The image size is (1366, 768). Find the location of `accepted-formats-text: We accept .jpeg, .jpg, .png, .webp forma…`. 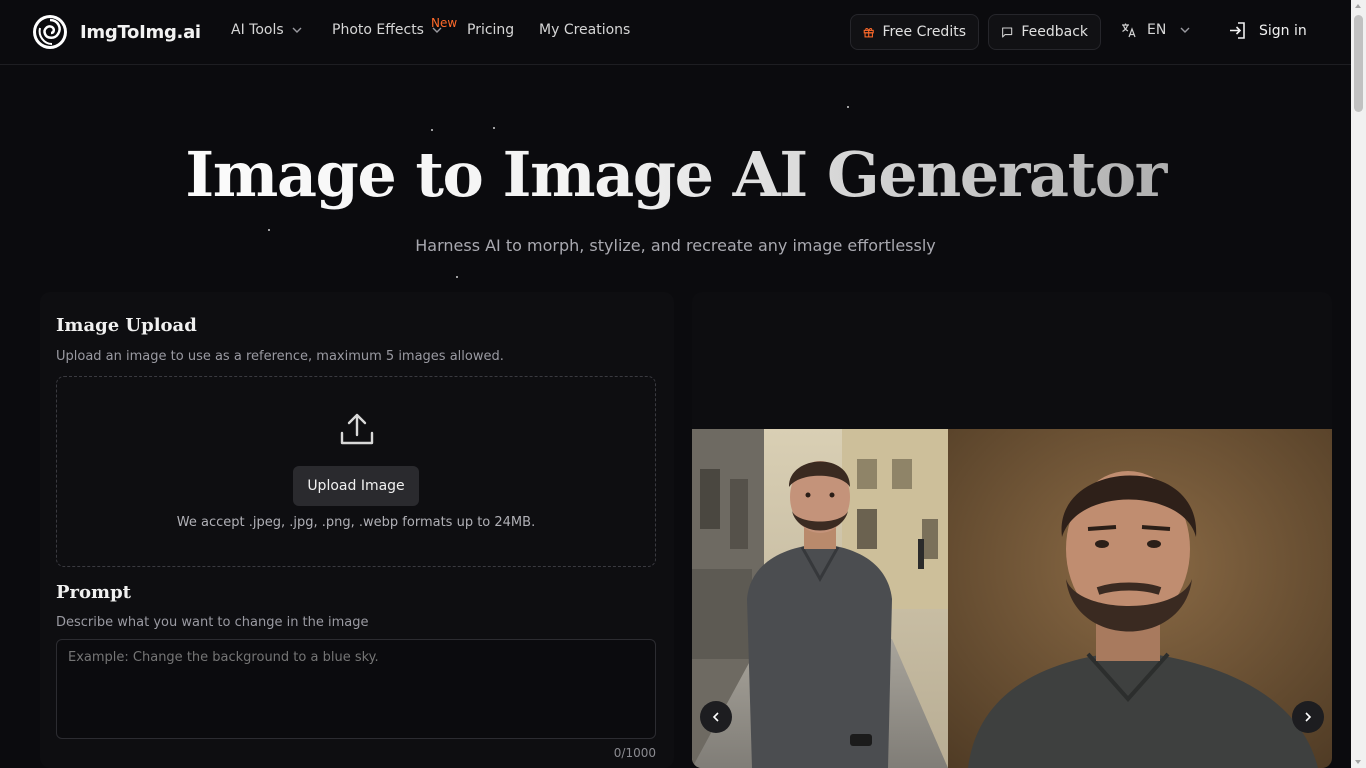

accepted-formats-text: We accept .jpeg, .jpg, .png, .webp forma… is located at coordinates (356, 522).